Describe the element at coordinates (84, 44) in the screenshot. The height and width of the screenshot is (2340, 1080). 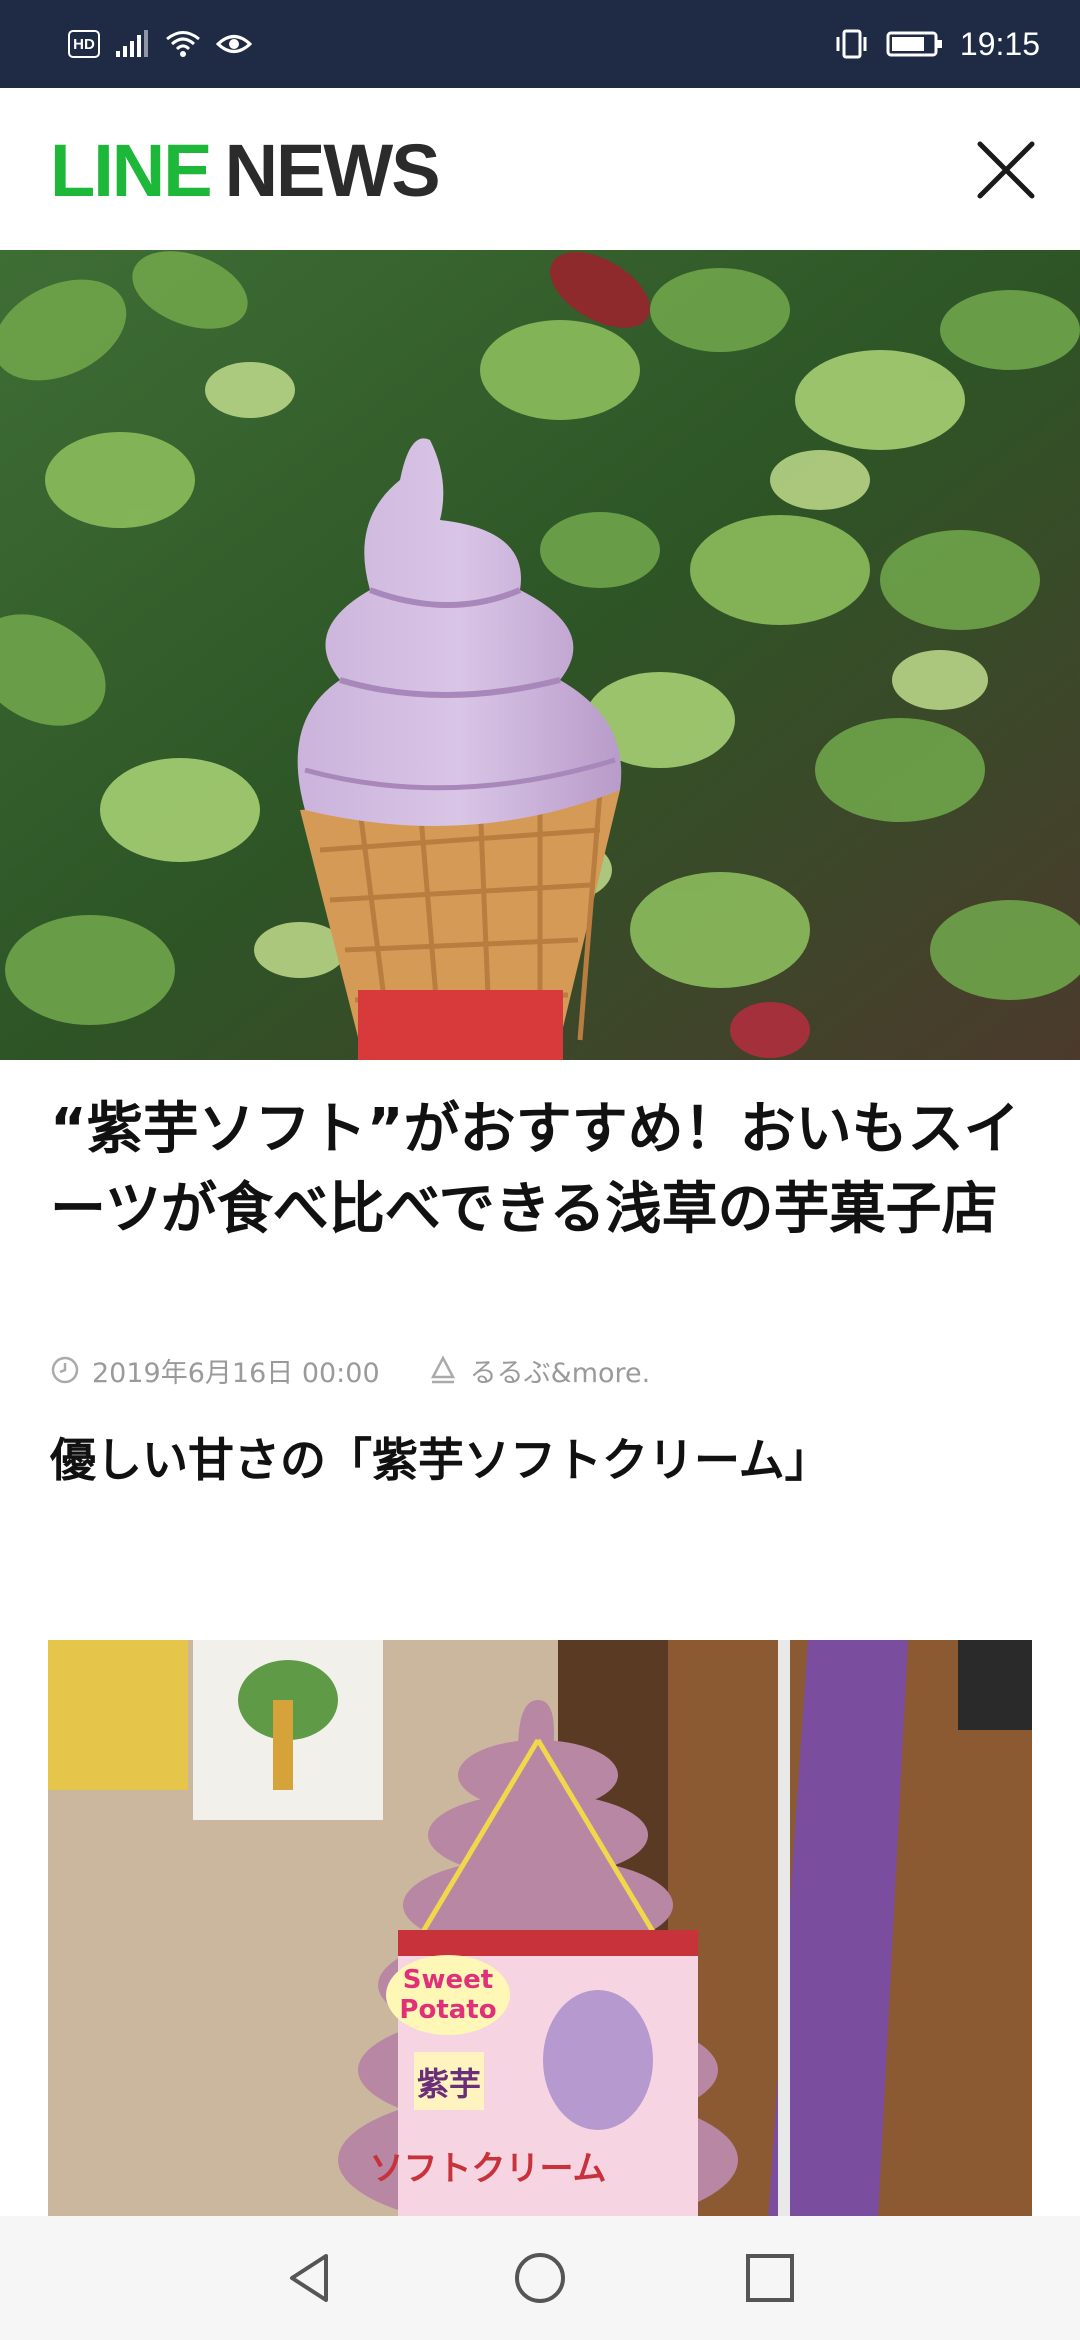
I see `hd-badge: HD` at that location.